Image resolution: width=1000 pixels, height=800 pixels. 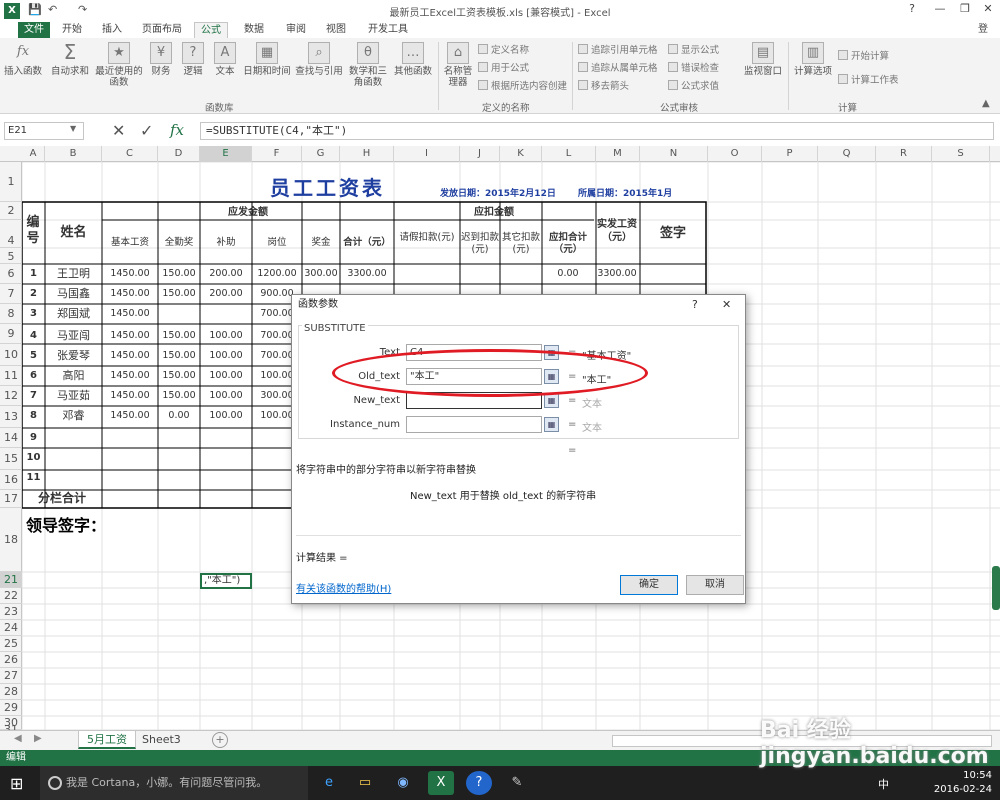 What do you see at coordinates (112, 30) in the screenshot?
I see `tab-insert: 插入` at bounding box center [112, 30].